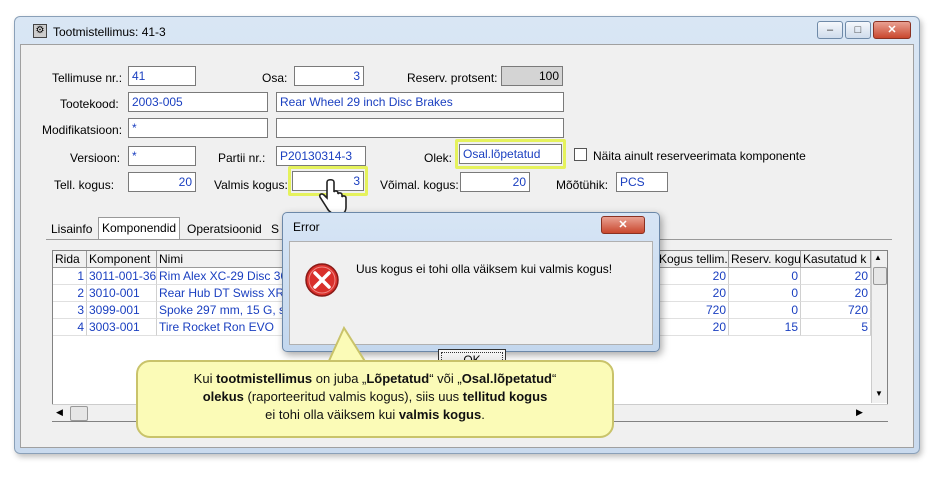 The height and width of the screenshot is (479, 942). What do you see at coordinates (306, 227) in the screenshot?
I see `dialog-title: Error` at bounding box center [306, 227].